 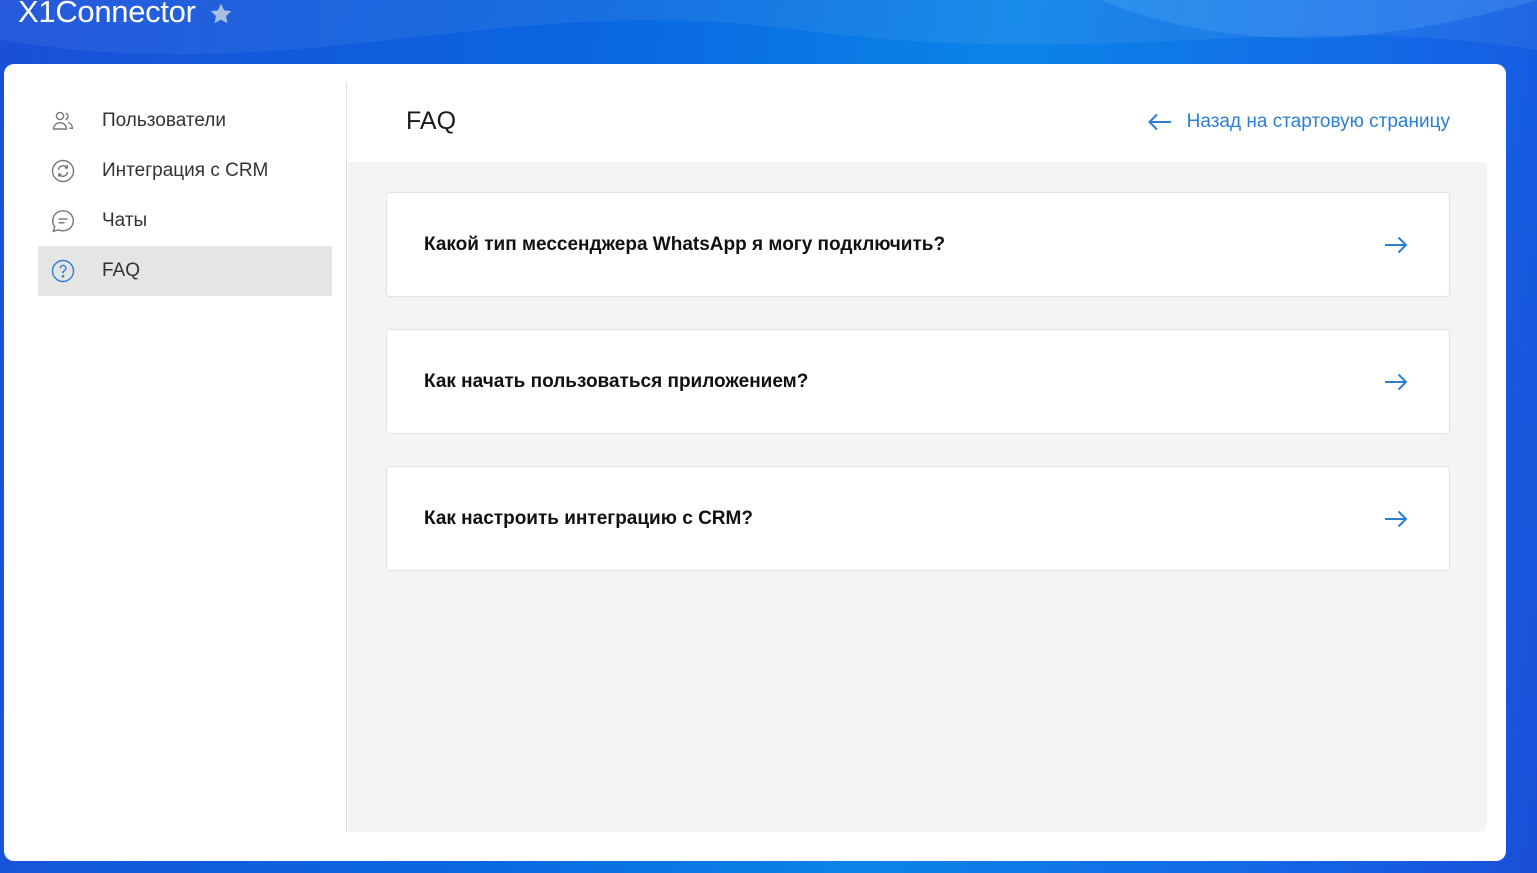 What do you see at coordinates (431, 121) in the screenshot?
I see `page-title: FAQ` at bounding box center [431, 121].